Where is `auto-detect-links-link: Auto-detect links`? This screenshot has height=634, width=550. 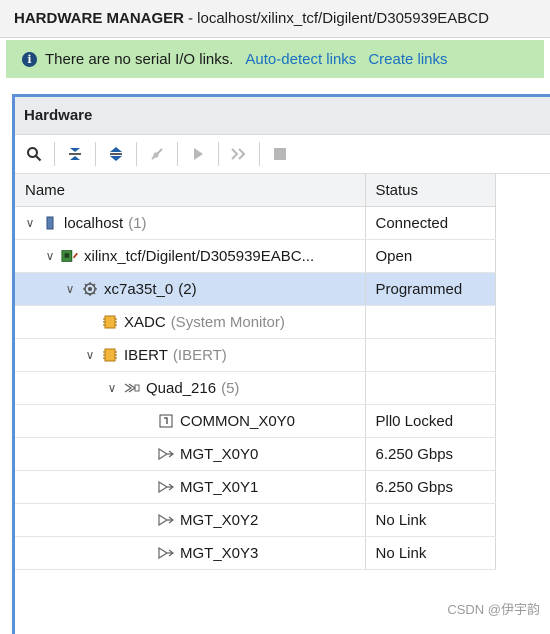
auto-detect-links-link: Auto-detect links is located at coordinates (300, 59).